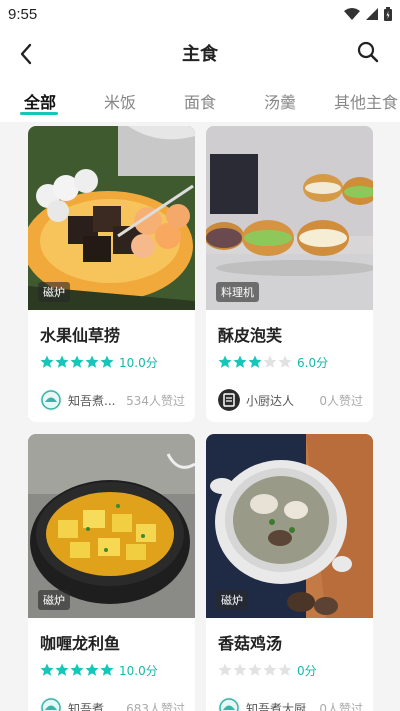  What do you see at coordinates (313, 362) in the screenshot?
I see `rating-score: 6.0分` at bounding box center [313, 362].